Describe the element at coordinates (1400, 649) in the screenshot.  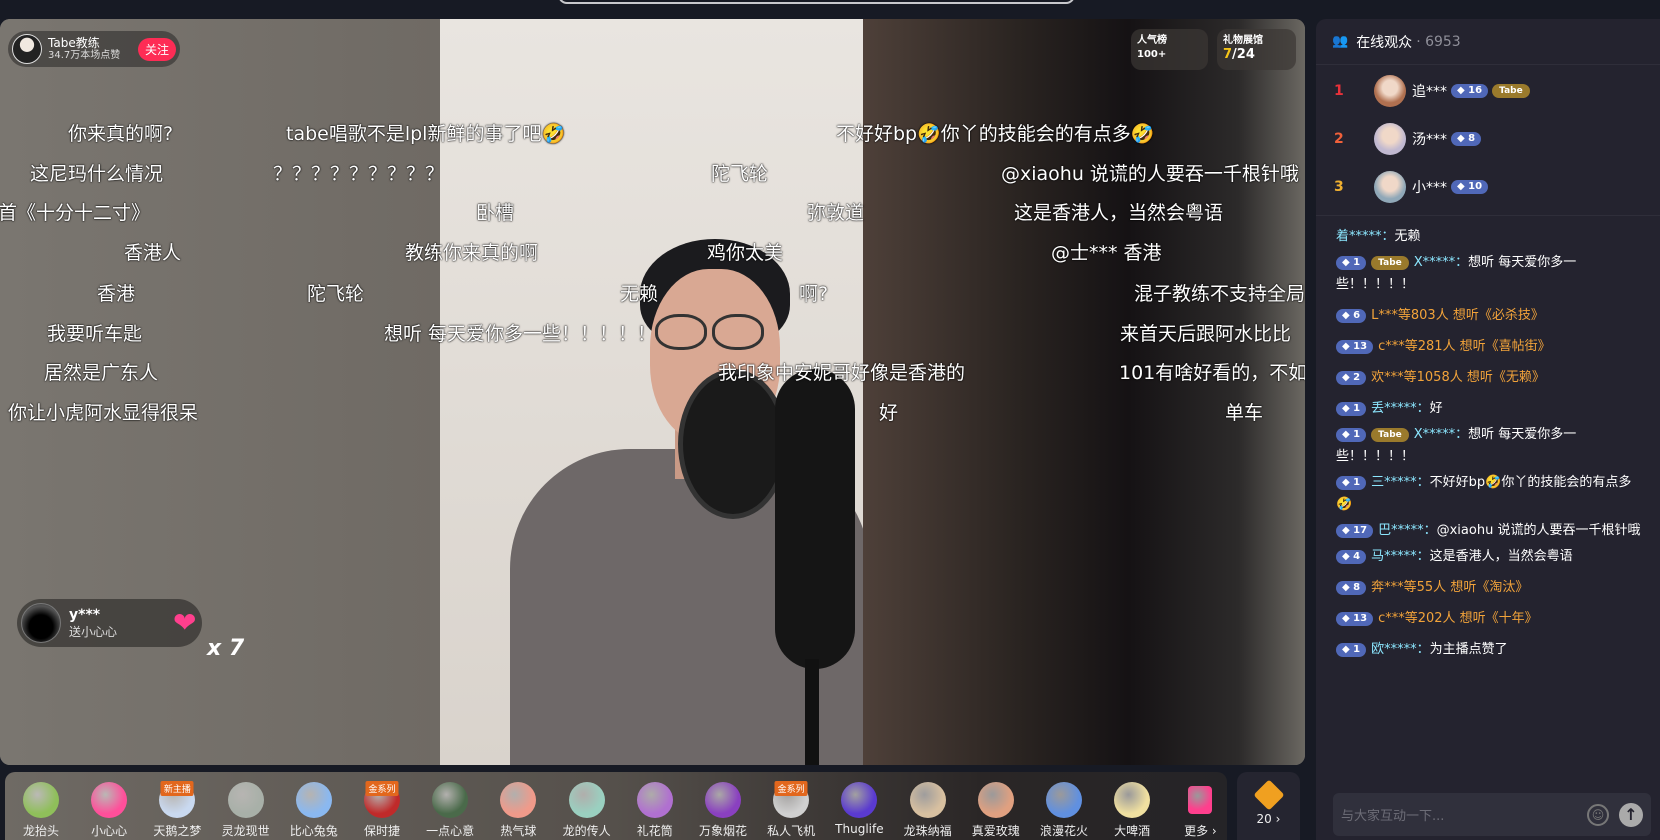
I see `chat-username: 欧*****：` at that location.